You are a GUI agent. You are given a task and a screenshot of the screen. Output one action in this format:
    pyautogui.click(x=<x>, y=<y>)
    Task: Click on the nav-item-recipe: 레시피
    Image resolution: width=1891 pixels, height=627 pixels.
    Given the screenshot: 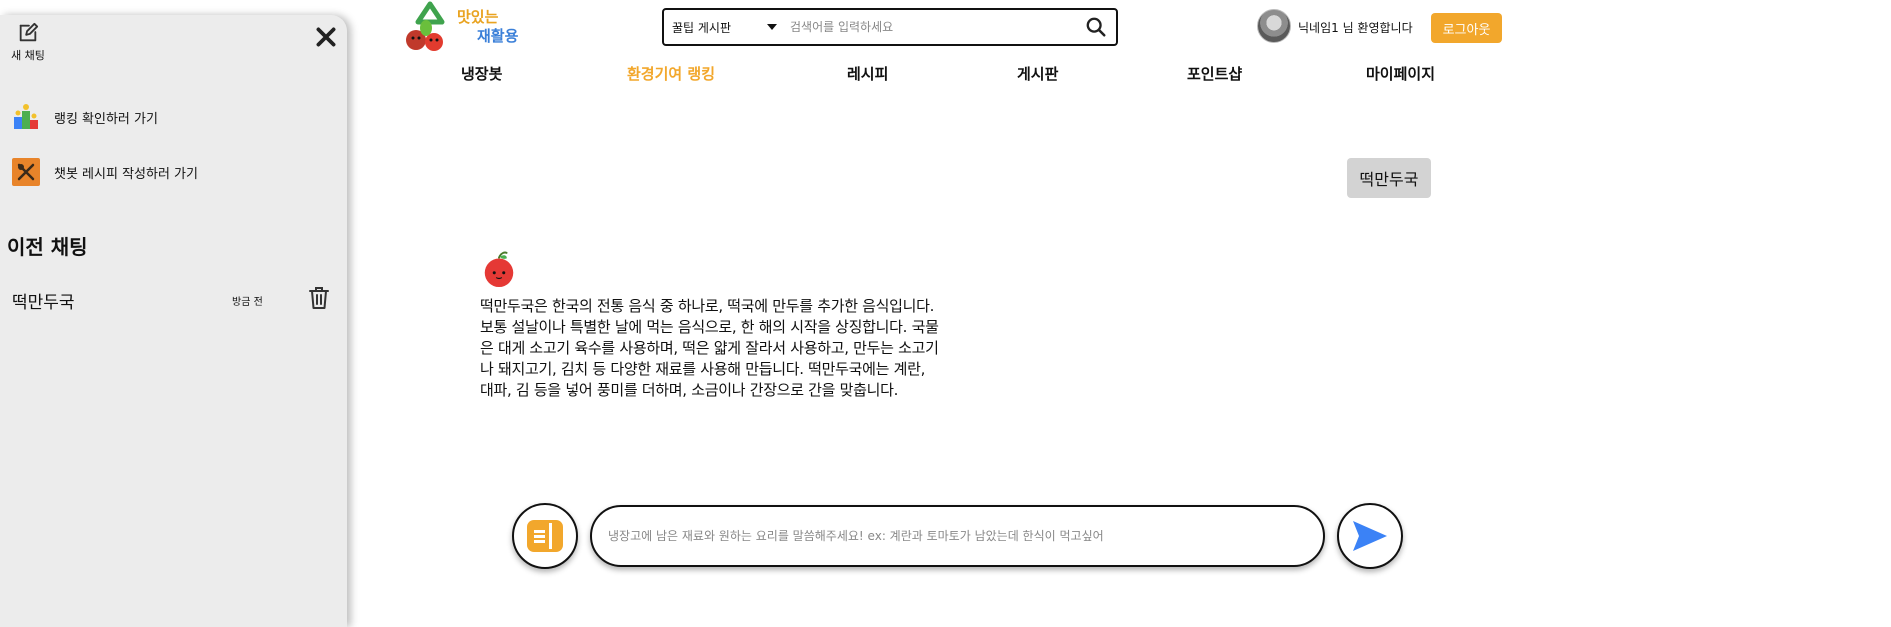 What is the action you would take?
    pyautogui.click(x=867, y=73)
    